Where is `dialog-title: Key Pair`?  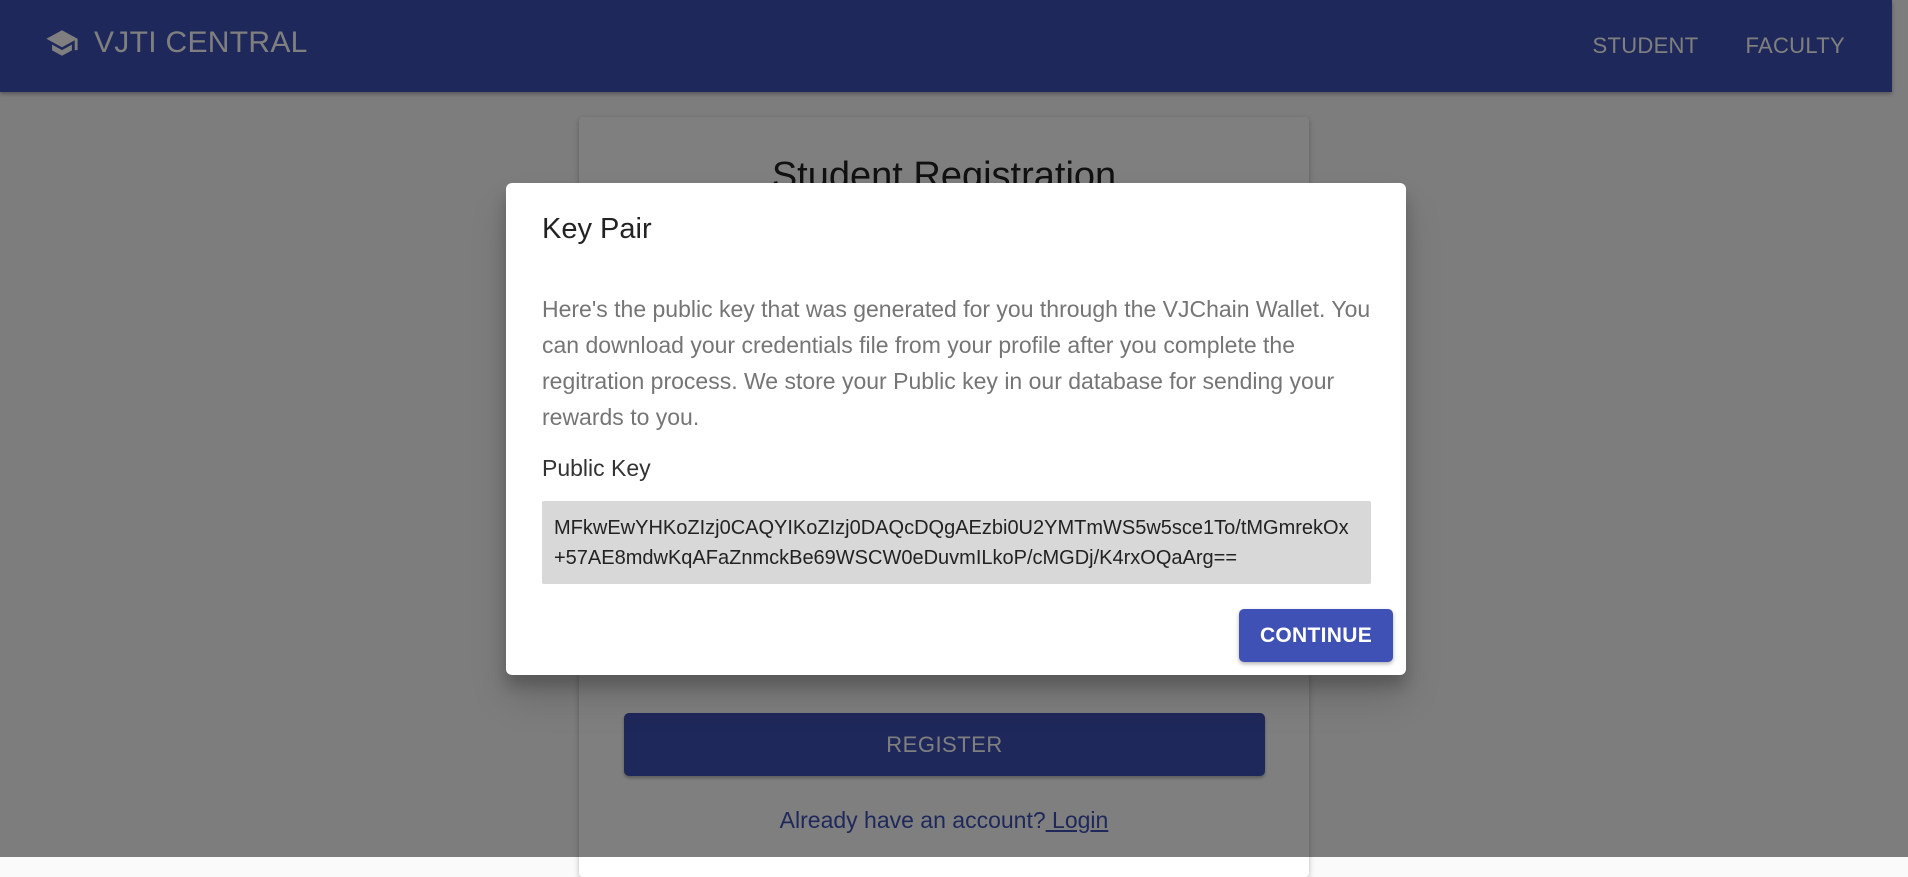 dialog-title: Key Pair is located at coordinates (597, 229).